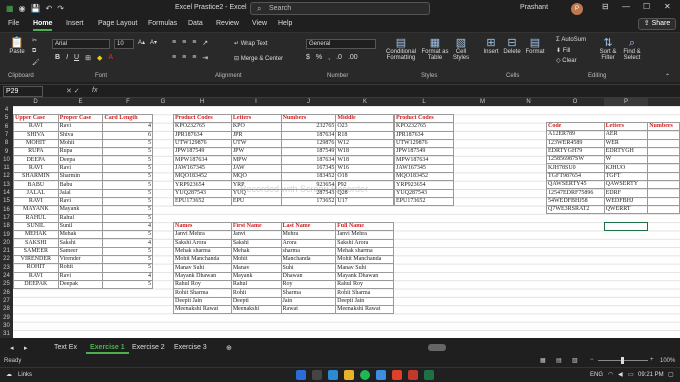 The height and width of the screenshot is (382, 680). What do you see at coordinates (389, 91) in the screenshot?
I see `formula-input` at bounding box center [389, 91].